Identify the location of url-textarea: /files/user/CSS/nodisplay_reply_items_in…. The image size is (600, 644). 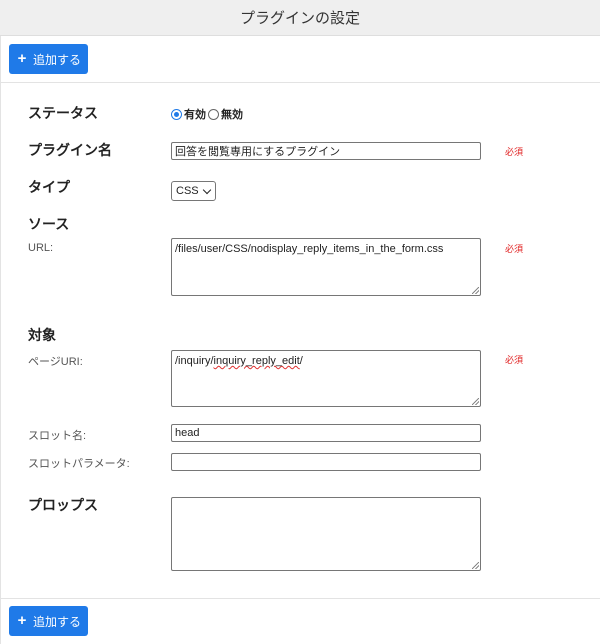
(326, 267).